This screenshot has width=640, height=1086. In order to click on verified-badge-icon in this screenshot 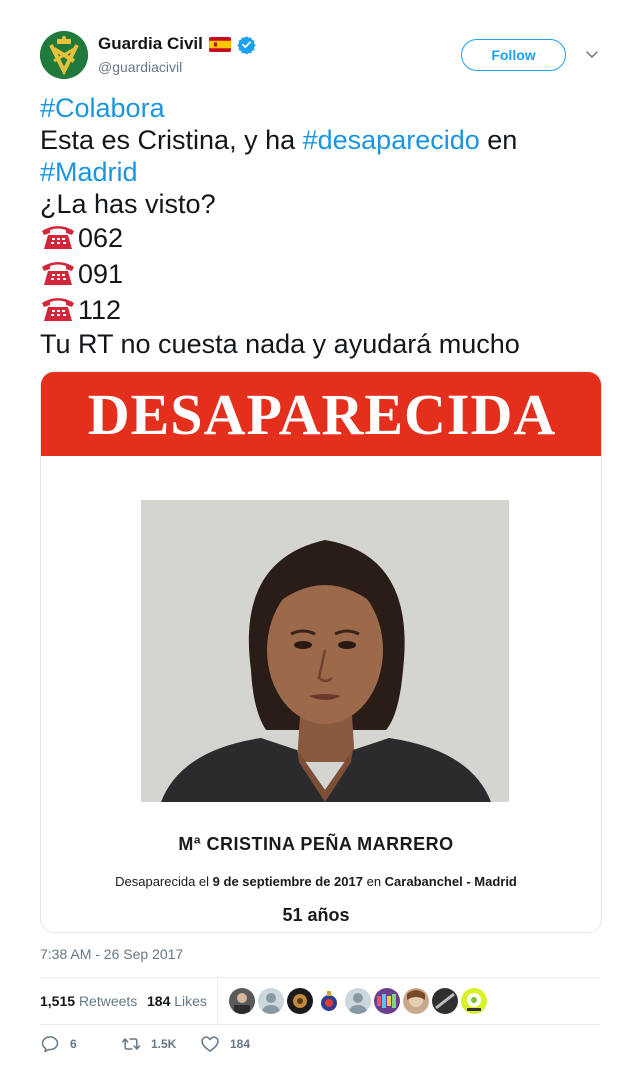, I will do `click(246, 45)`.